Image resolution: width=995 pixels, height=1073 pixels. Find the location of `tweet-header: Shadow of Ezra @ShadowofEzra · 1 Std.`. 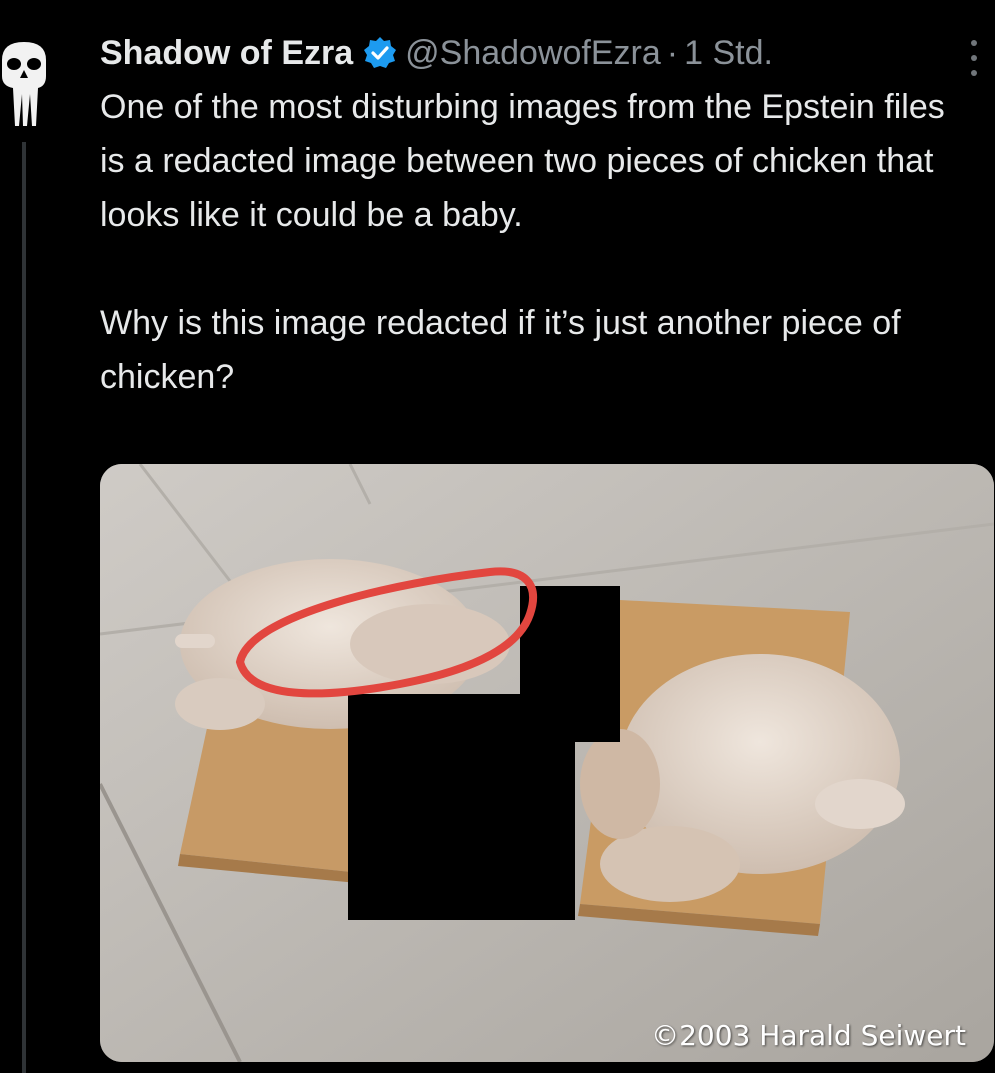

tweet-header: Shadow of Ezra @ShadowofEzra · 1 Std. is located at coordinates (537, 53).